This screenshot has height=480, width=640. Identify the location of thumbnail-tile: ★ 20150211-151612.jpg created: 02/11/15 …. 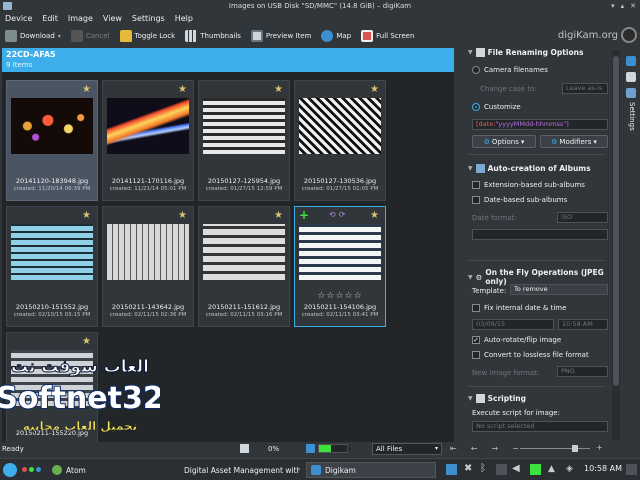
(244, 266).